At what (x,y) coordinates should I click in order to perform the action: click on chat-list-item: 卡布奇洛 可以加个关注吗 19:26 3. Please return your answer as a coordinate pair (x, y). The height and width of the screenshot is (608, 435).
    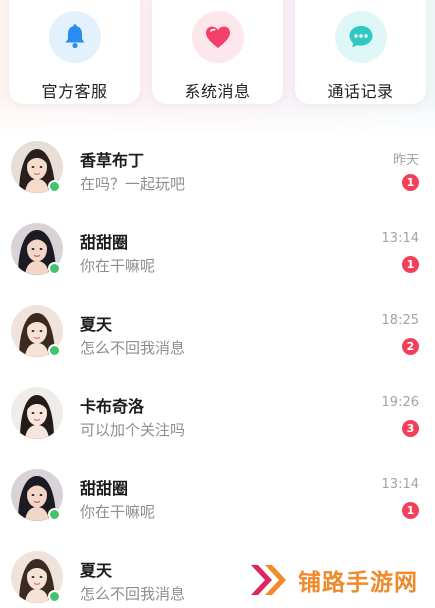
    Looking at the image, I should click on (217, 415).